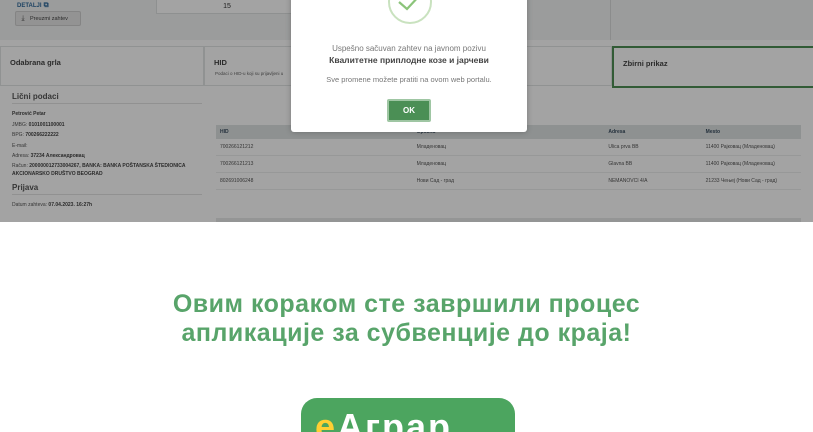 The width and height of the screenshot is (813, 432). What do you see at coordinates (409, 60) in the screenshot?
I see `modal-program-name: Квалитетне приплодне козе и јарчеви` at bounding box center [409, 60].